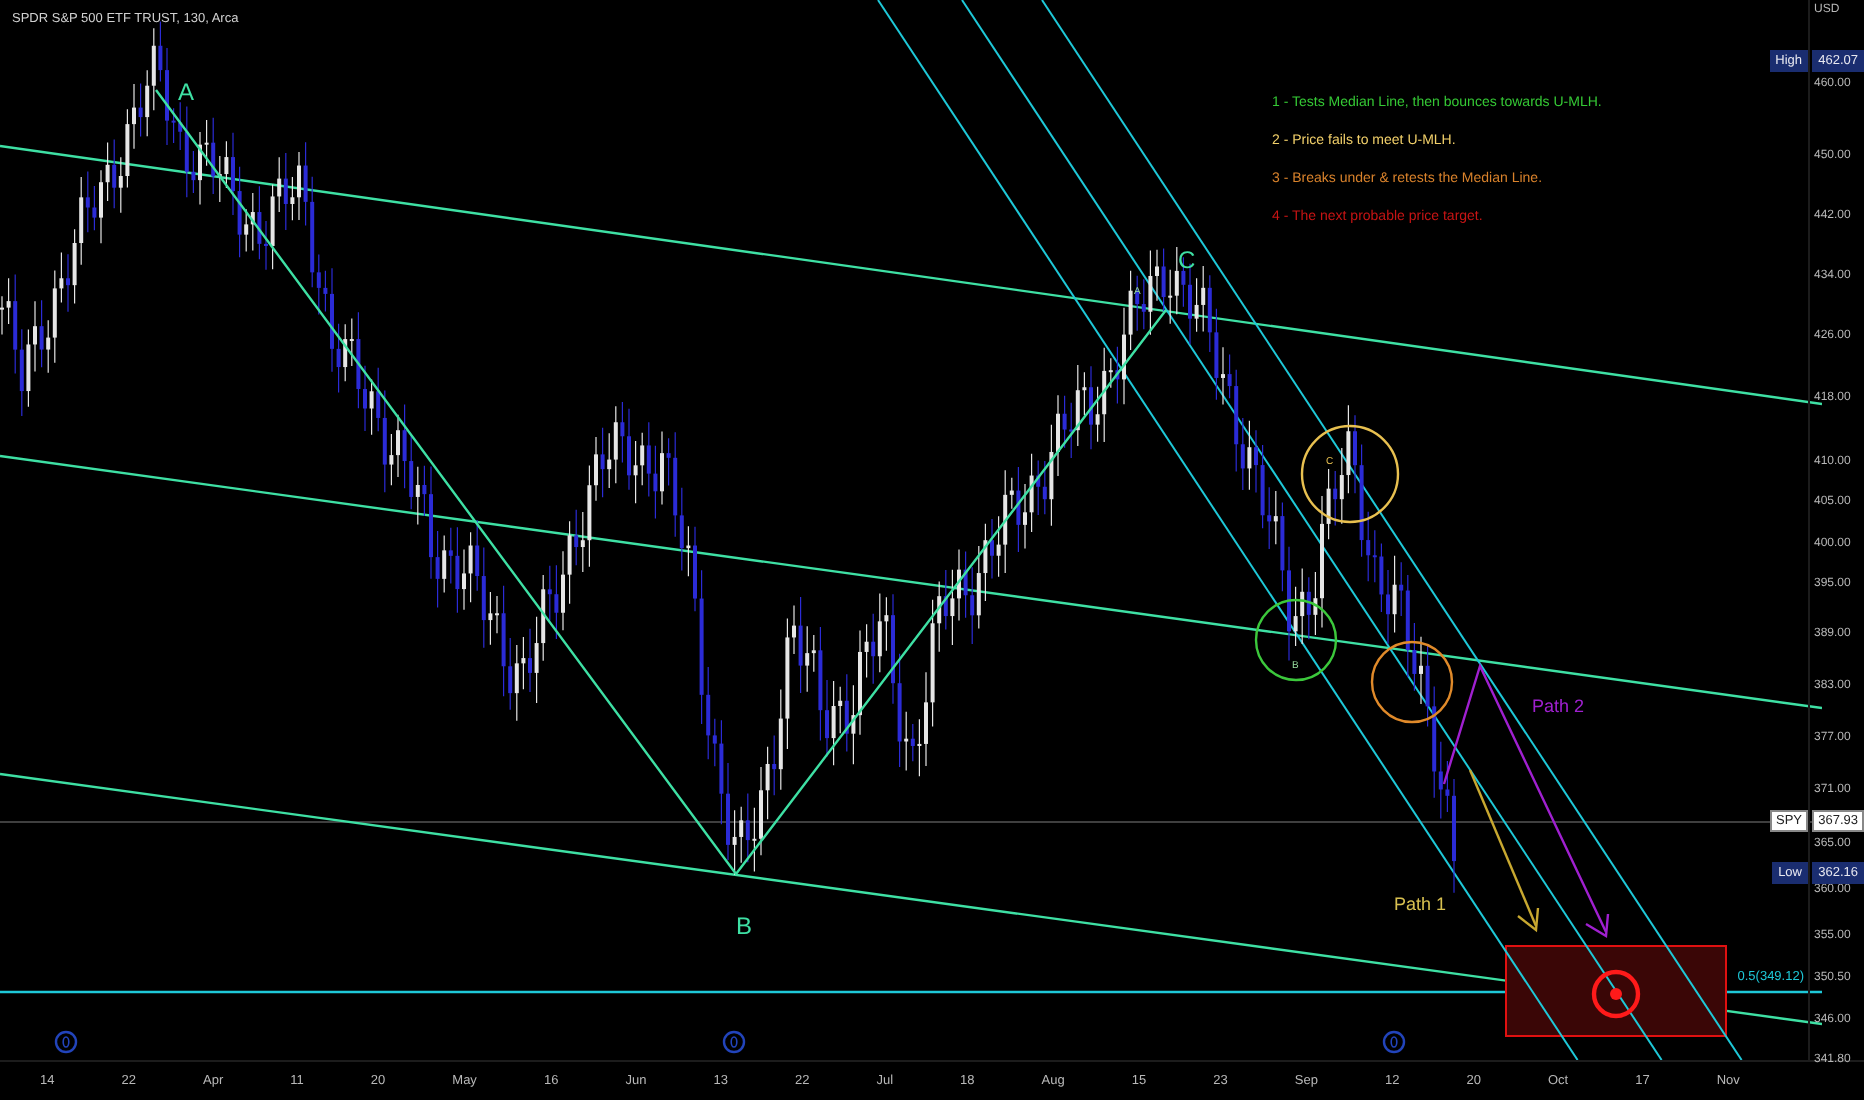  What do you see at coordinates (1558, 706) in the screenshot?
I see `path-label: Path 2` at bounding box center [1558, 706].